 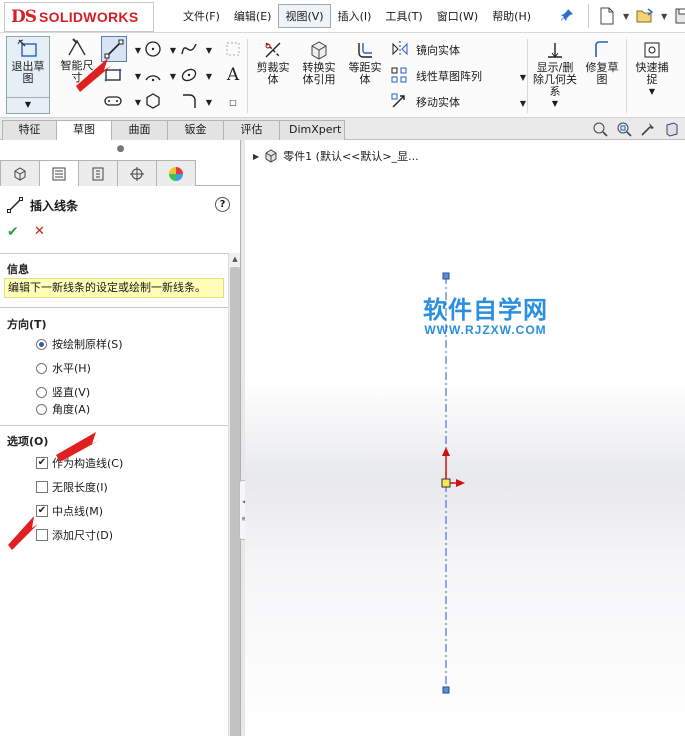 What do you see at coordinates (511, 16) in the screenshot?
I see `menu-help: 帮助(H)` at bounding box center [511, 16].